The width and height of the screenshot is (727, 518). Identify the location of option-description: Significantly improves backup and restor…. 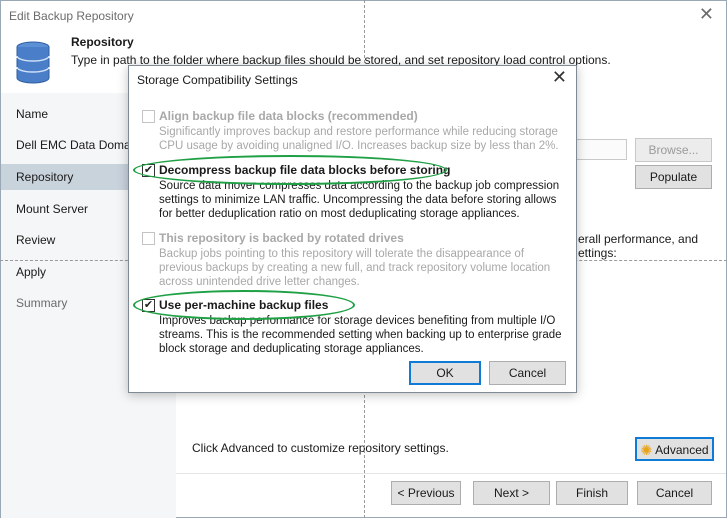
(359, 139).